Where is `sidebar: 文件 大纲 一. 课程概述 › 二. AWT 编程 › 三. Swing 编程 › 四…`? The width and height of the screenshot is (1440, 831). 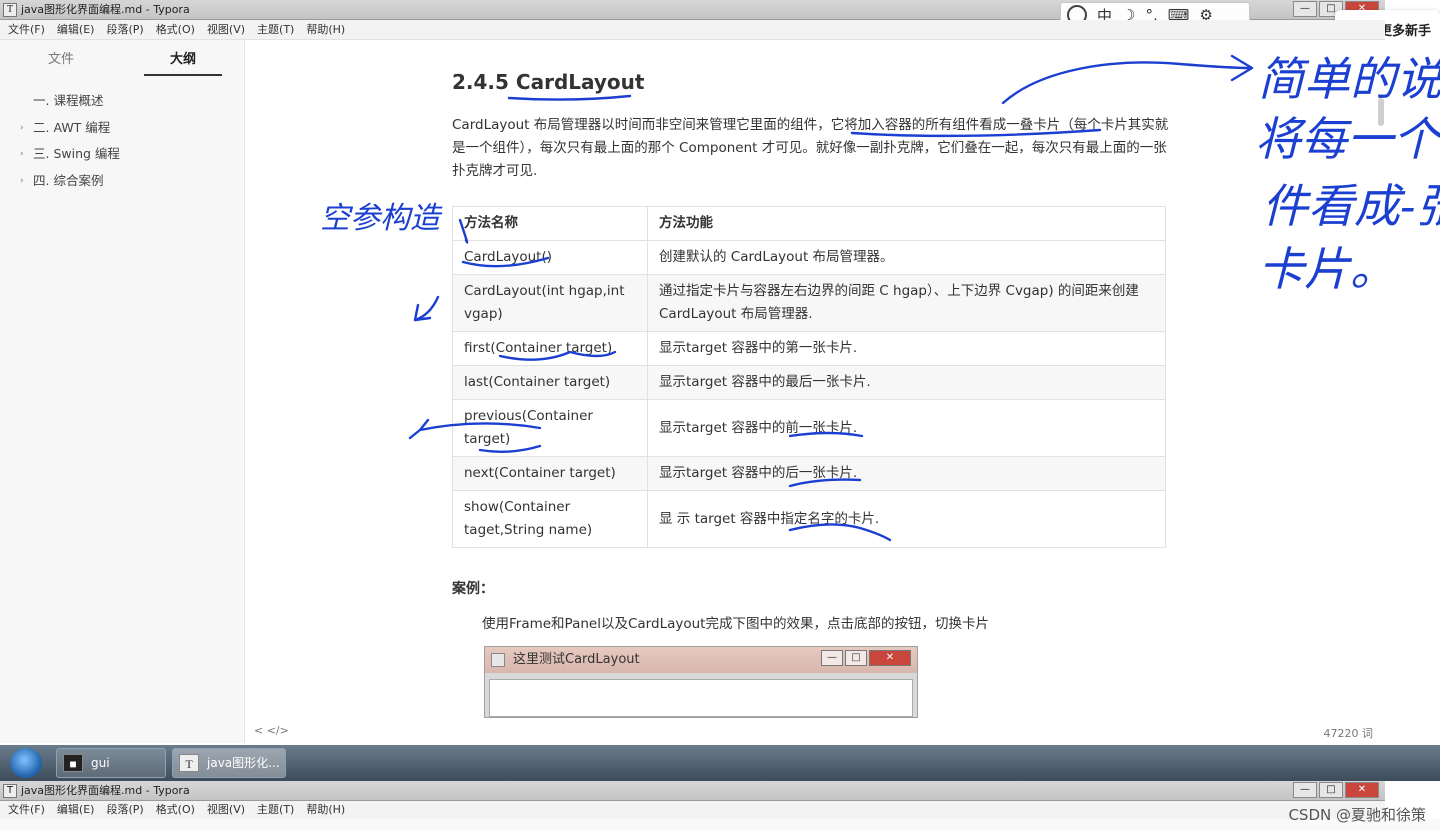 sidebar: 文件 大纲 一. 课程概述 › 二. AWT 编程 › 三. Swing 编程 › 四… is located at coordinates (122, 391).